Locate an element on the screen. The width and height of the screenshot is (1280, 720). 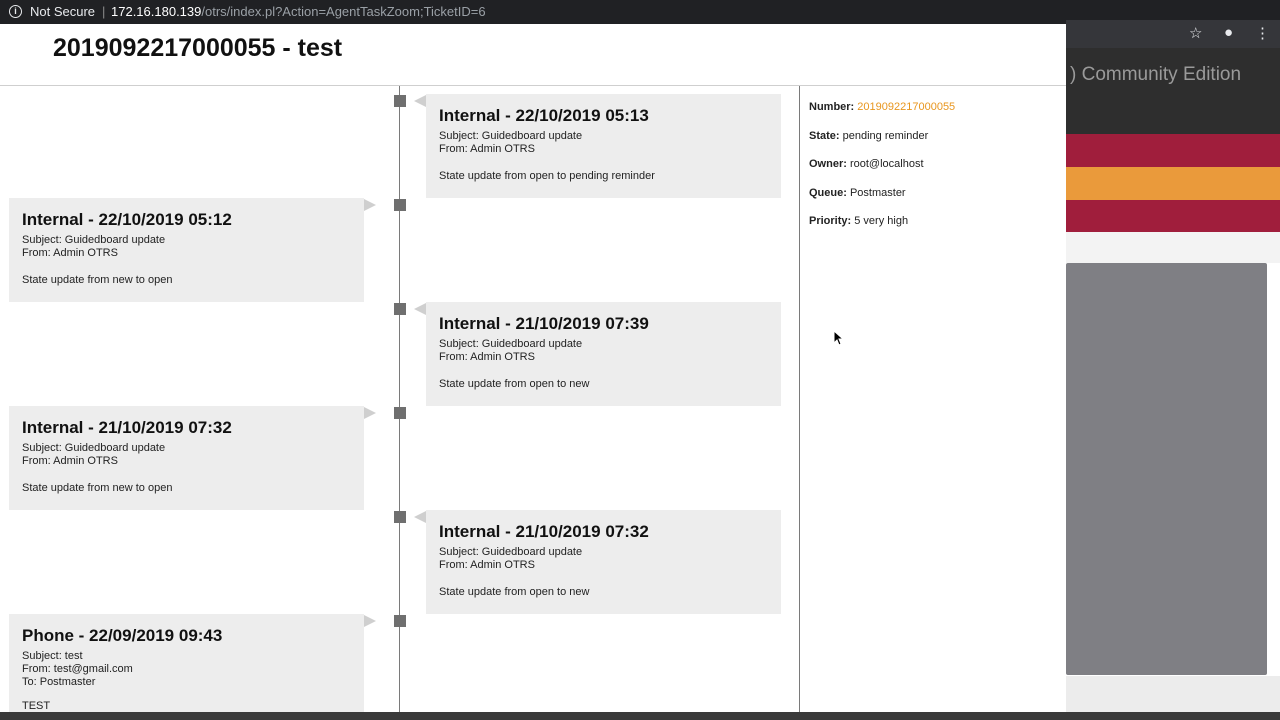
detail-owner: Owner: root@localhost is located at coordinates (937, 172).